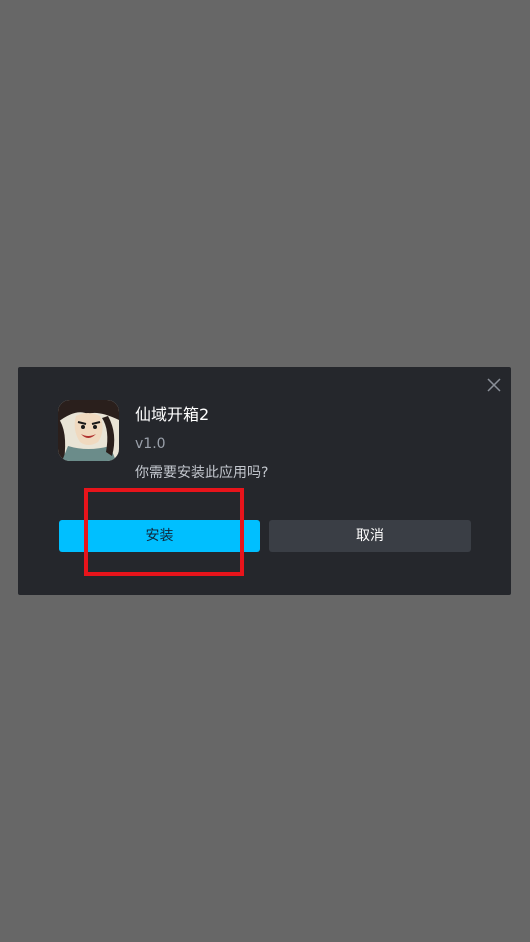 The height and width of the screenshot is (942, 530). I want to click on close-icon, so click(494, 384).